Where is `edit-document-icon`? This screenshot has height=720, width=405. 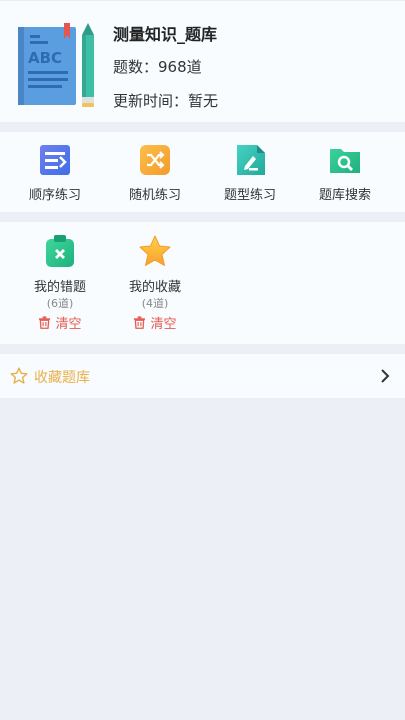
edit-document-icon is located at coordinates (251, 160).